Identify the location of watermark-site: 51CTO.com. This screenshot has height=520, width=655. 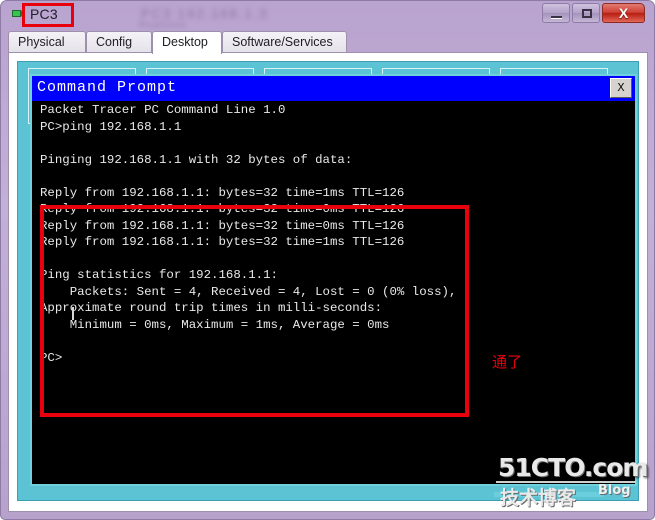
(573, 467).